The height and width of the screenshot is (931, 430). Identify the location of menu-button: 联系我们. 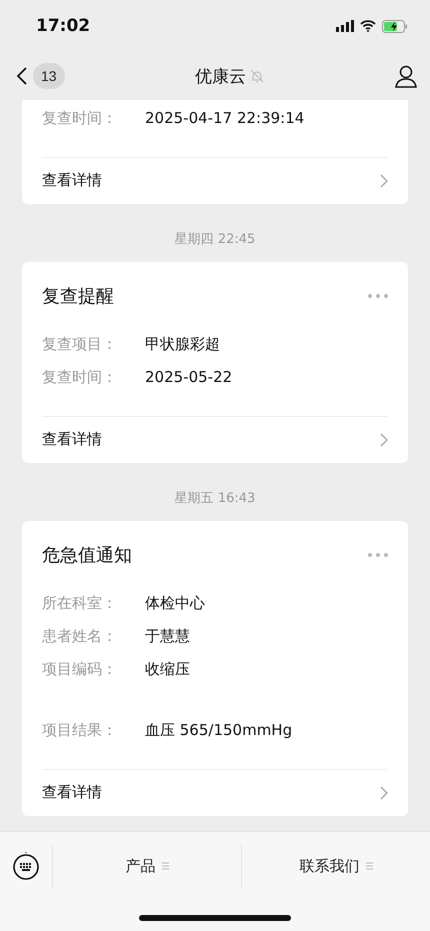
(336, 866).